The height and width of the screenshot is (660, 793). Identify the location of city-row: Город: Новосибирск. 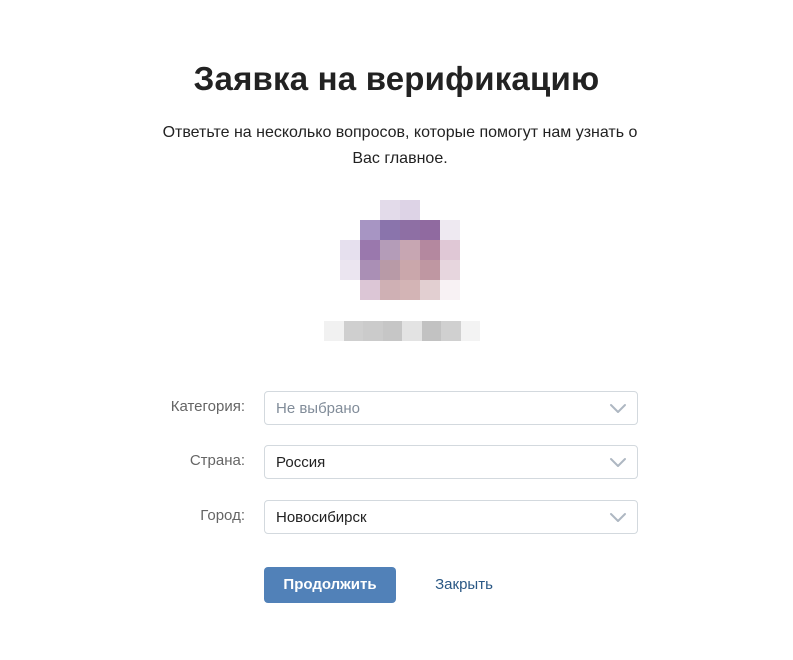
(396, 517).